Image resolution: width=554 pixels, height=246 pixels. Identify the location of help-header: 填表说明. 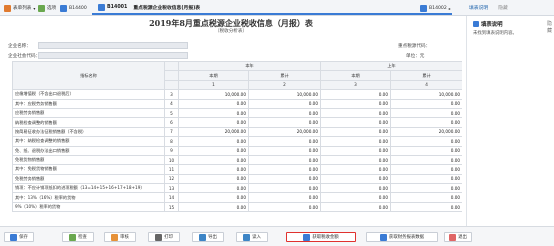
(488, 24).